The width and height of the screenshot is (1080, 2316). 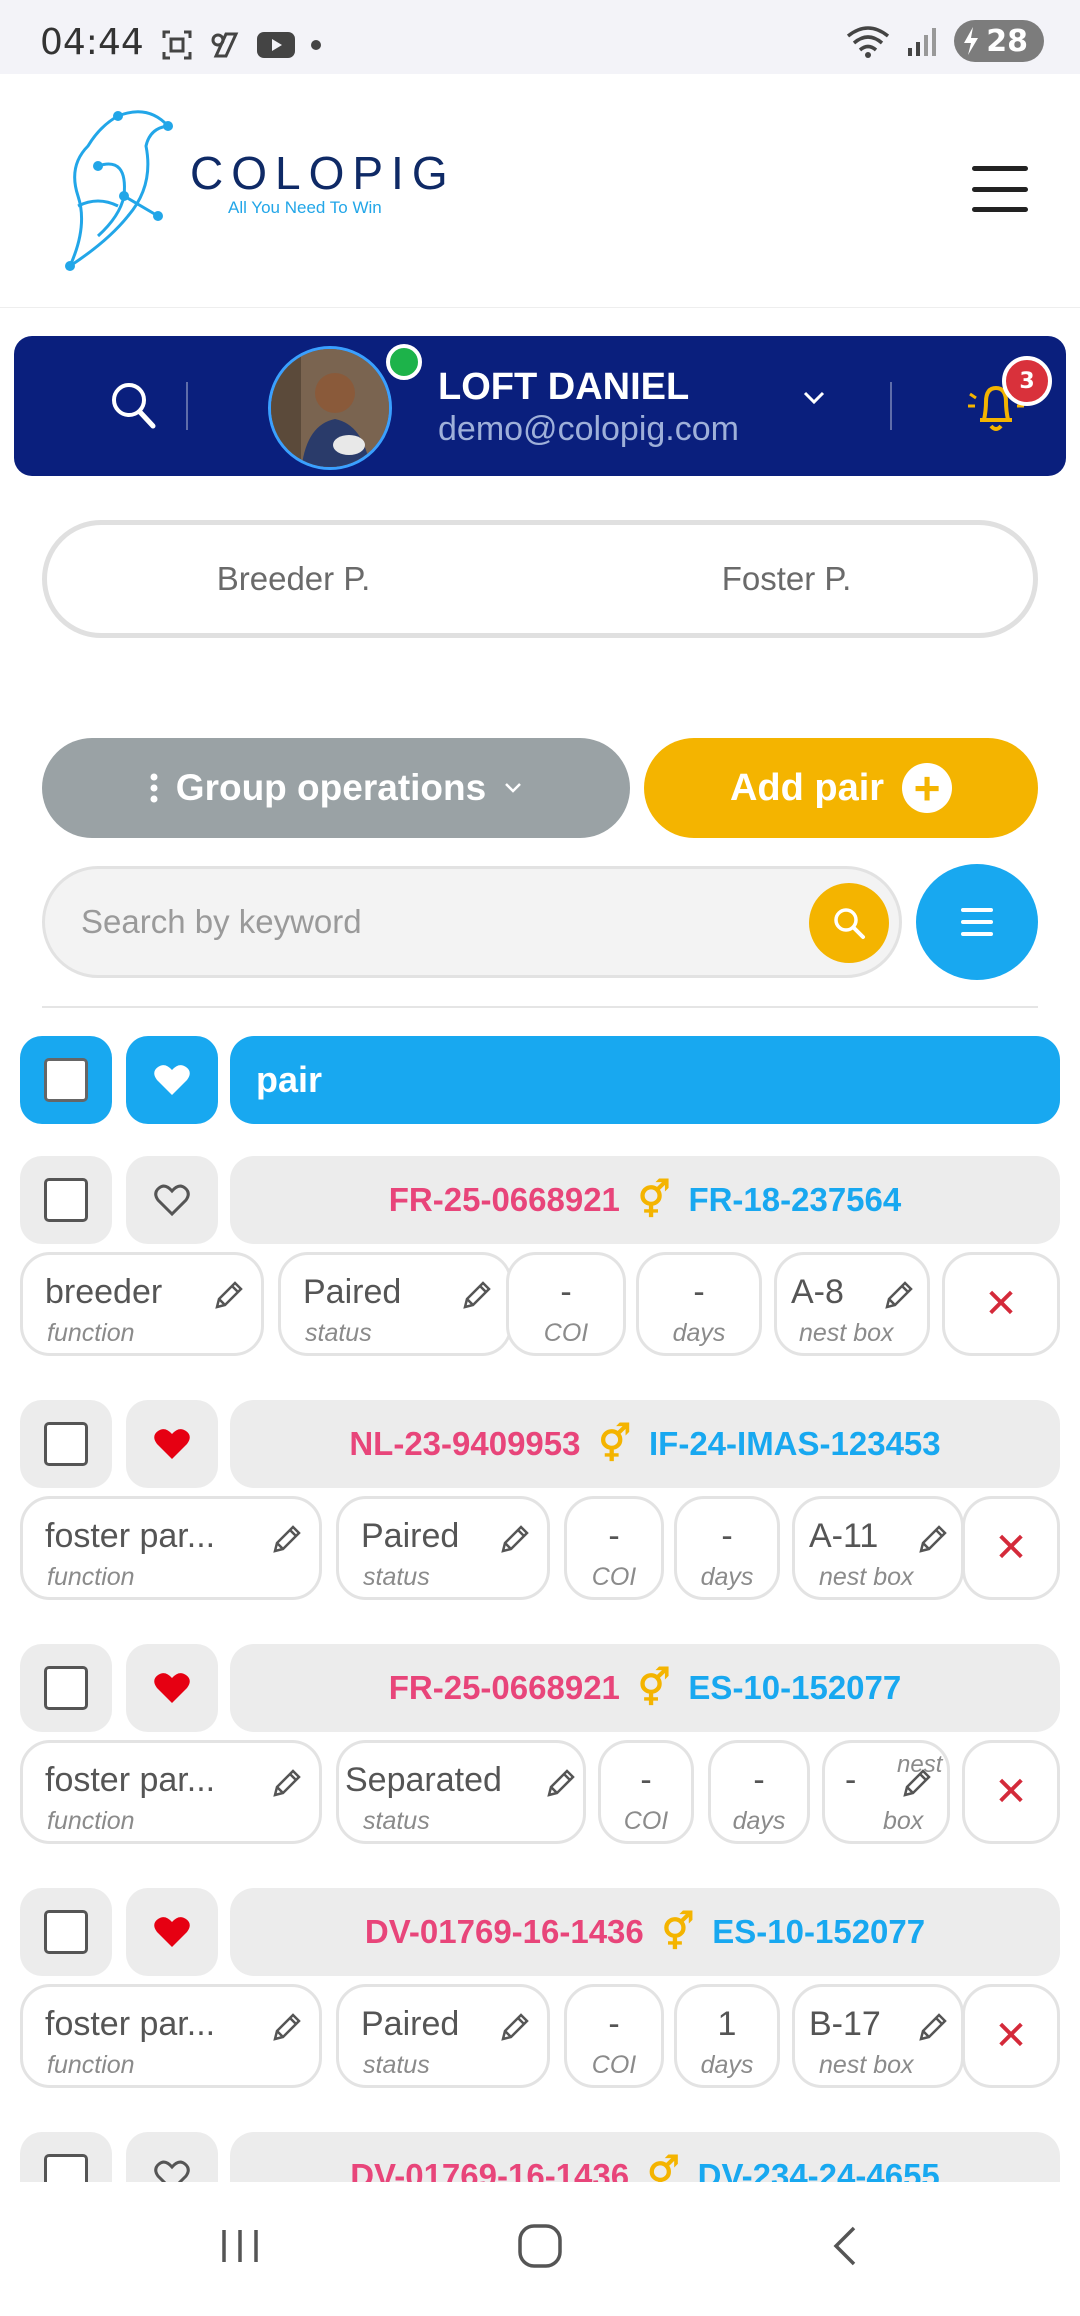 I want to click on days-label: days, so click(x=727, y=2065).